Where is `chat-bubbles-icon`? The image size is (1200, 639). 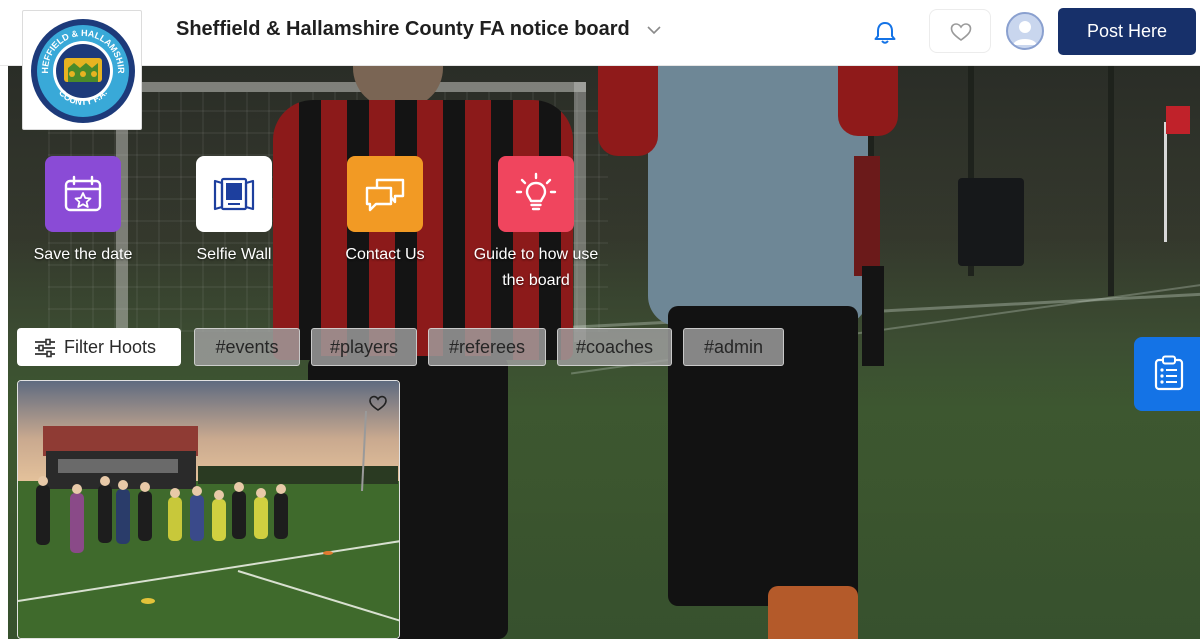 chat-bubbles-icon is located at coordinates (385, 195).